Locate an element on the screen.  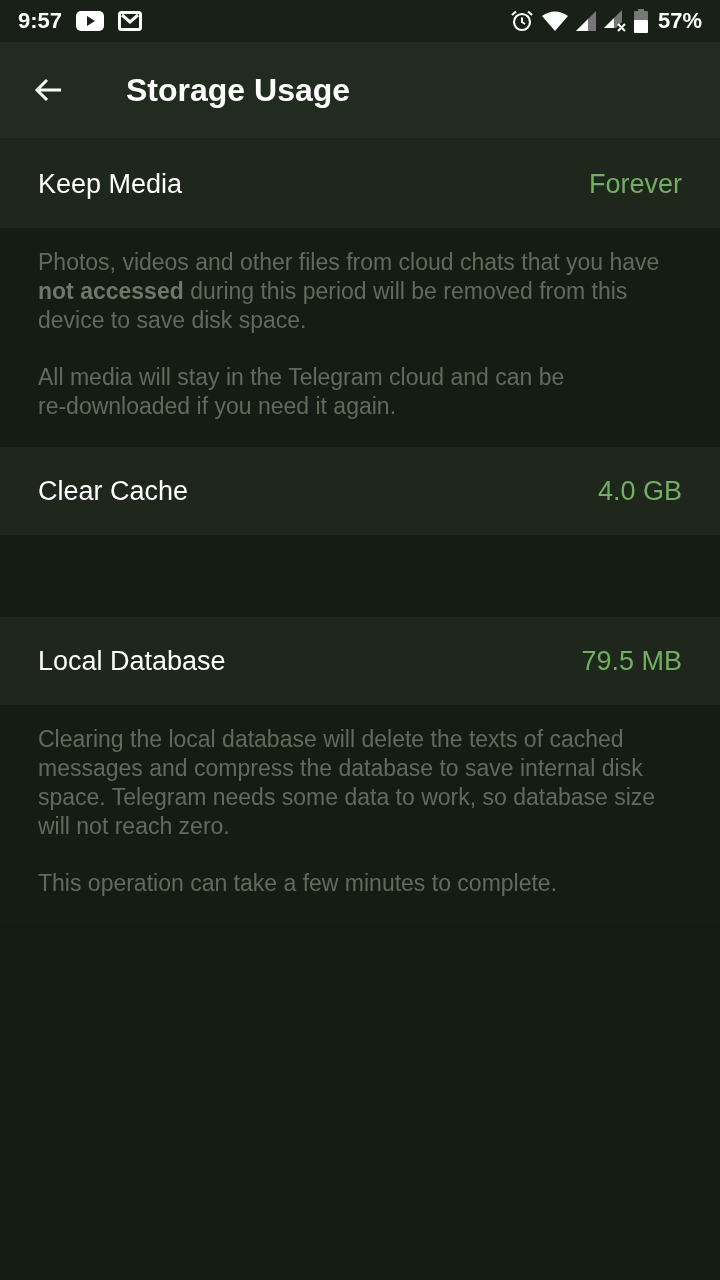
signal-icon is located at coordinates (585, 21).